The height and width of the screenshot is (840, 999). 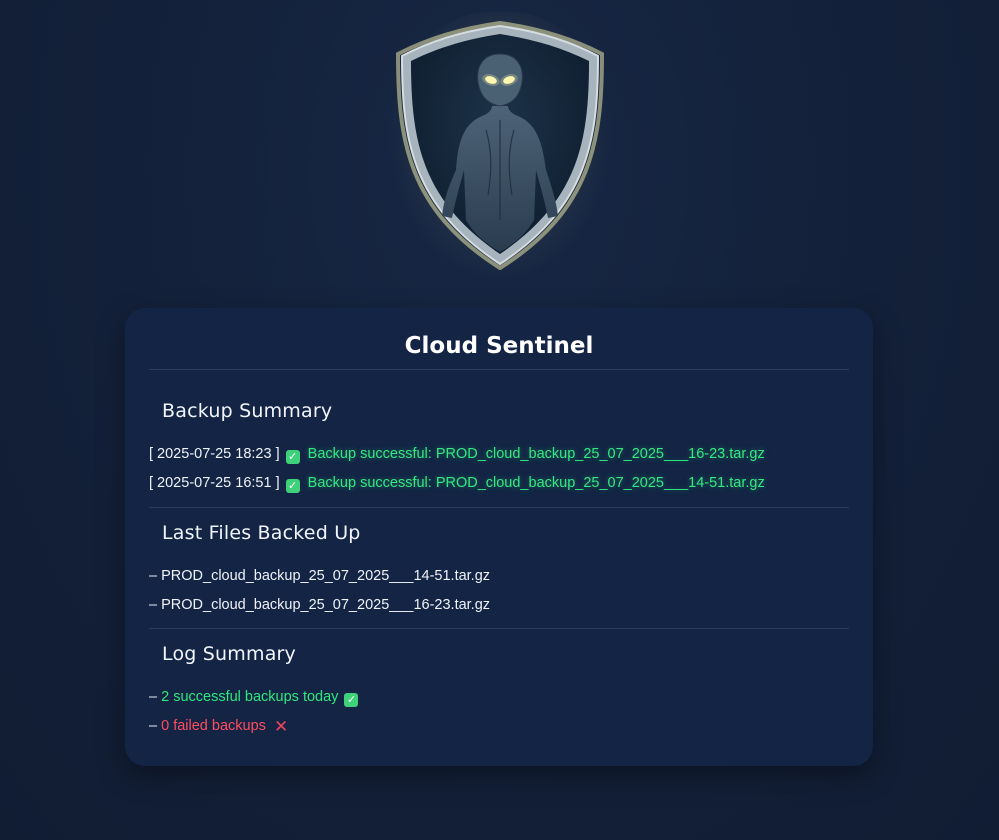 What do you see at coordinates (213, 726) in the screenshot?
I see `failed-count-text: 0 failed backups` at bounding box center [213, 726].